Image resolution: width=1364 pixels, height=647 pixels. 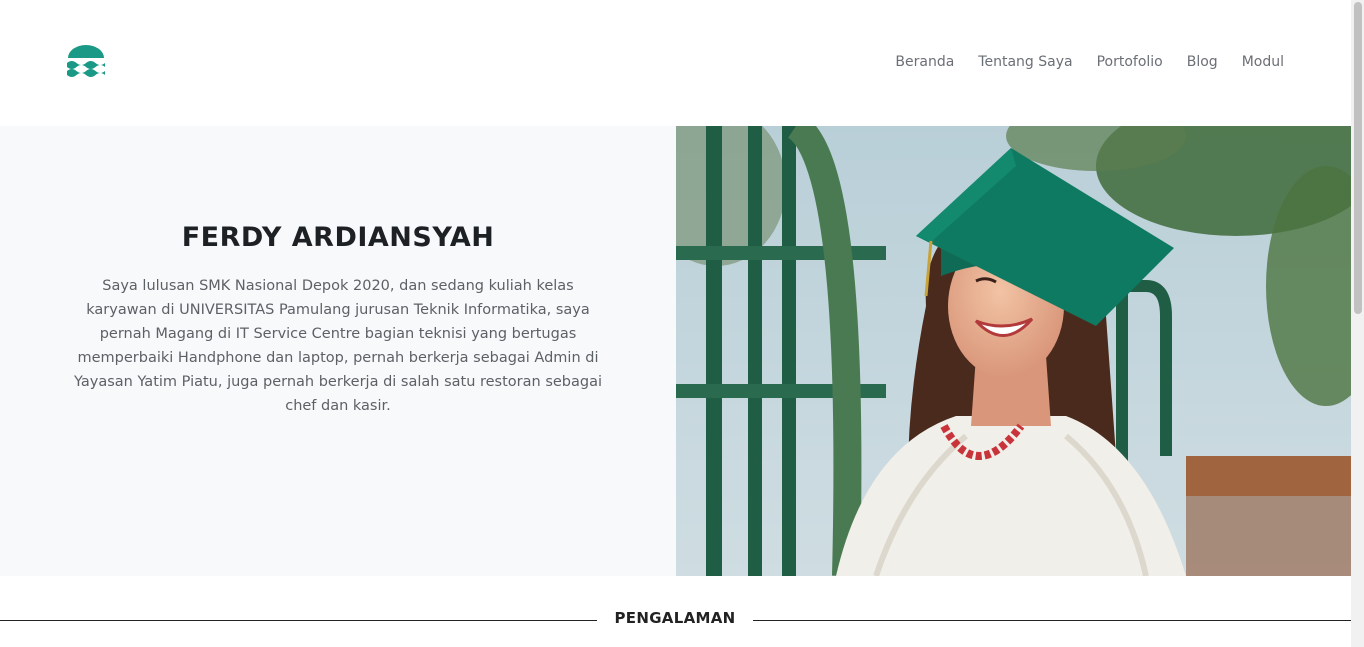 I want to click on page-scrollbar, so click(x=1357, y=323).